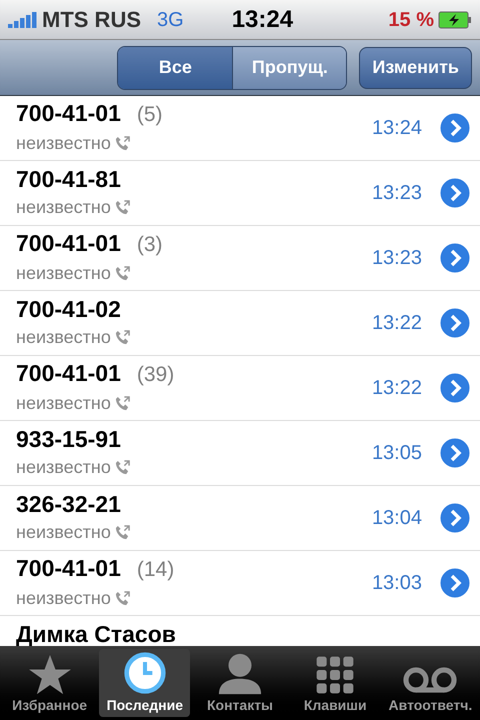 This screenshot has height=720, width=480. Describe the element at coordinates (415, 67) in the screenshot. I see `edit-button: Изменить` at that location.